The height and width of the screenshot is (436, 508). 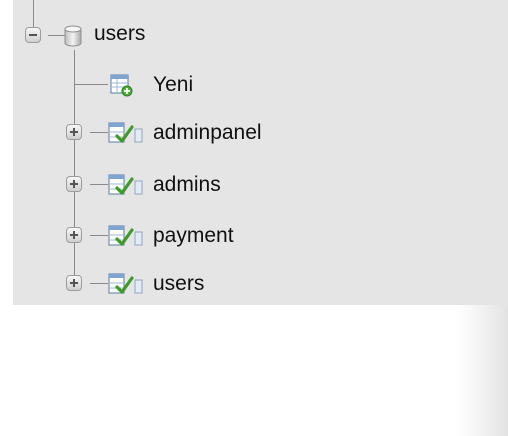 I want to click on table-name: adminpanel, so click(x=207, y=133).